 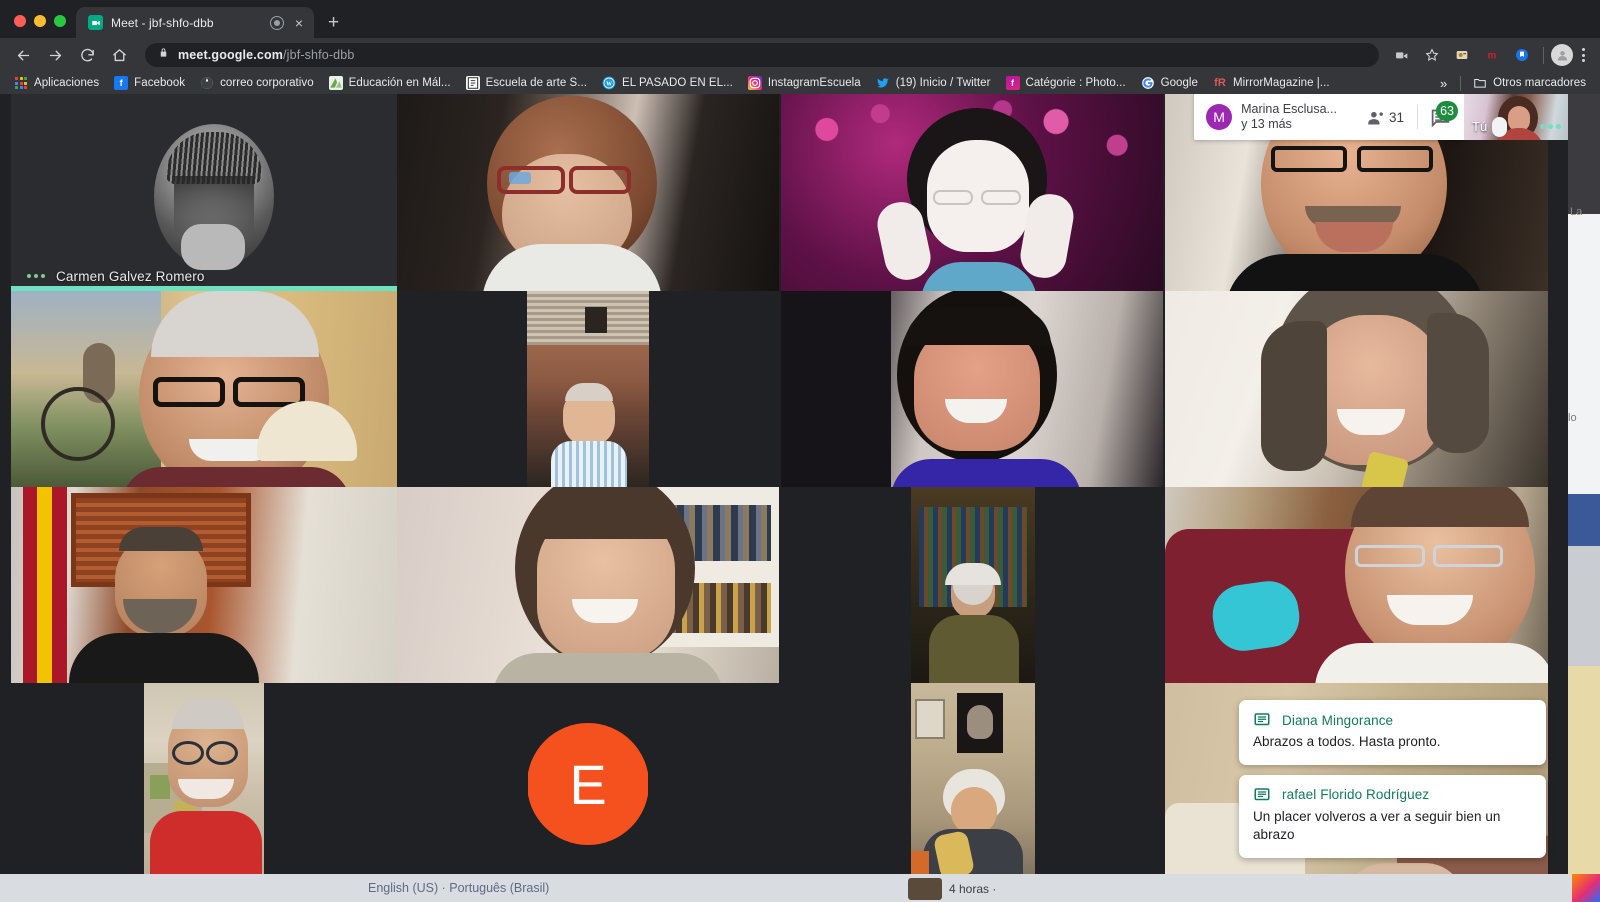 What do you see at coordinates (21, 83) in the screenshot?
I see `apps-grid-icon` at bounding box center [21, 83].